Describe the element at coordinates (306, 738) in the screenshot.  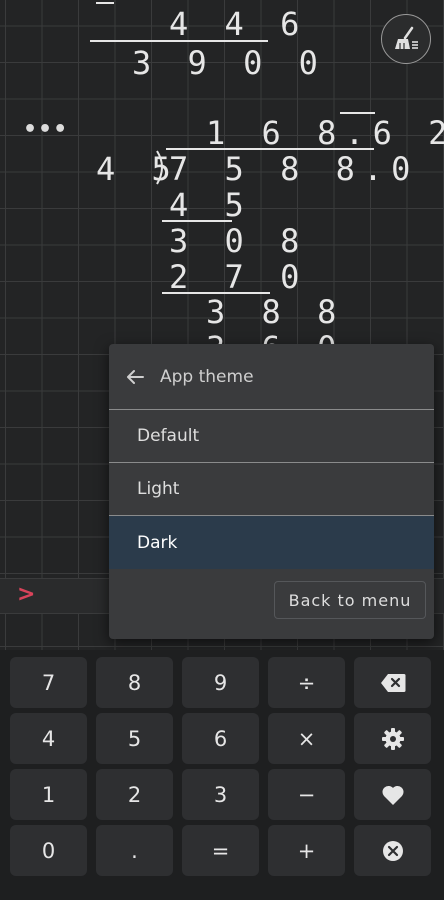
I see `key-multiply: ×` at that location.